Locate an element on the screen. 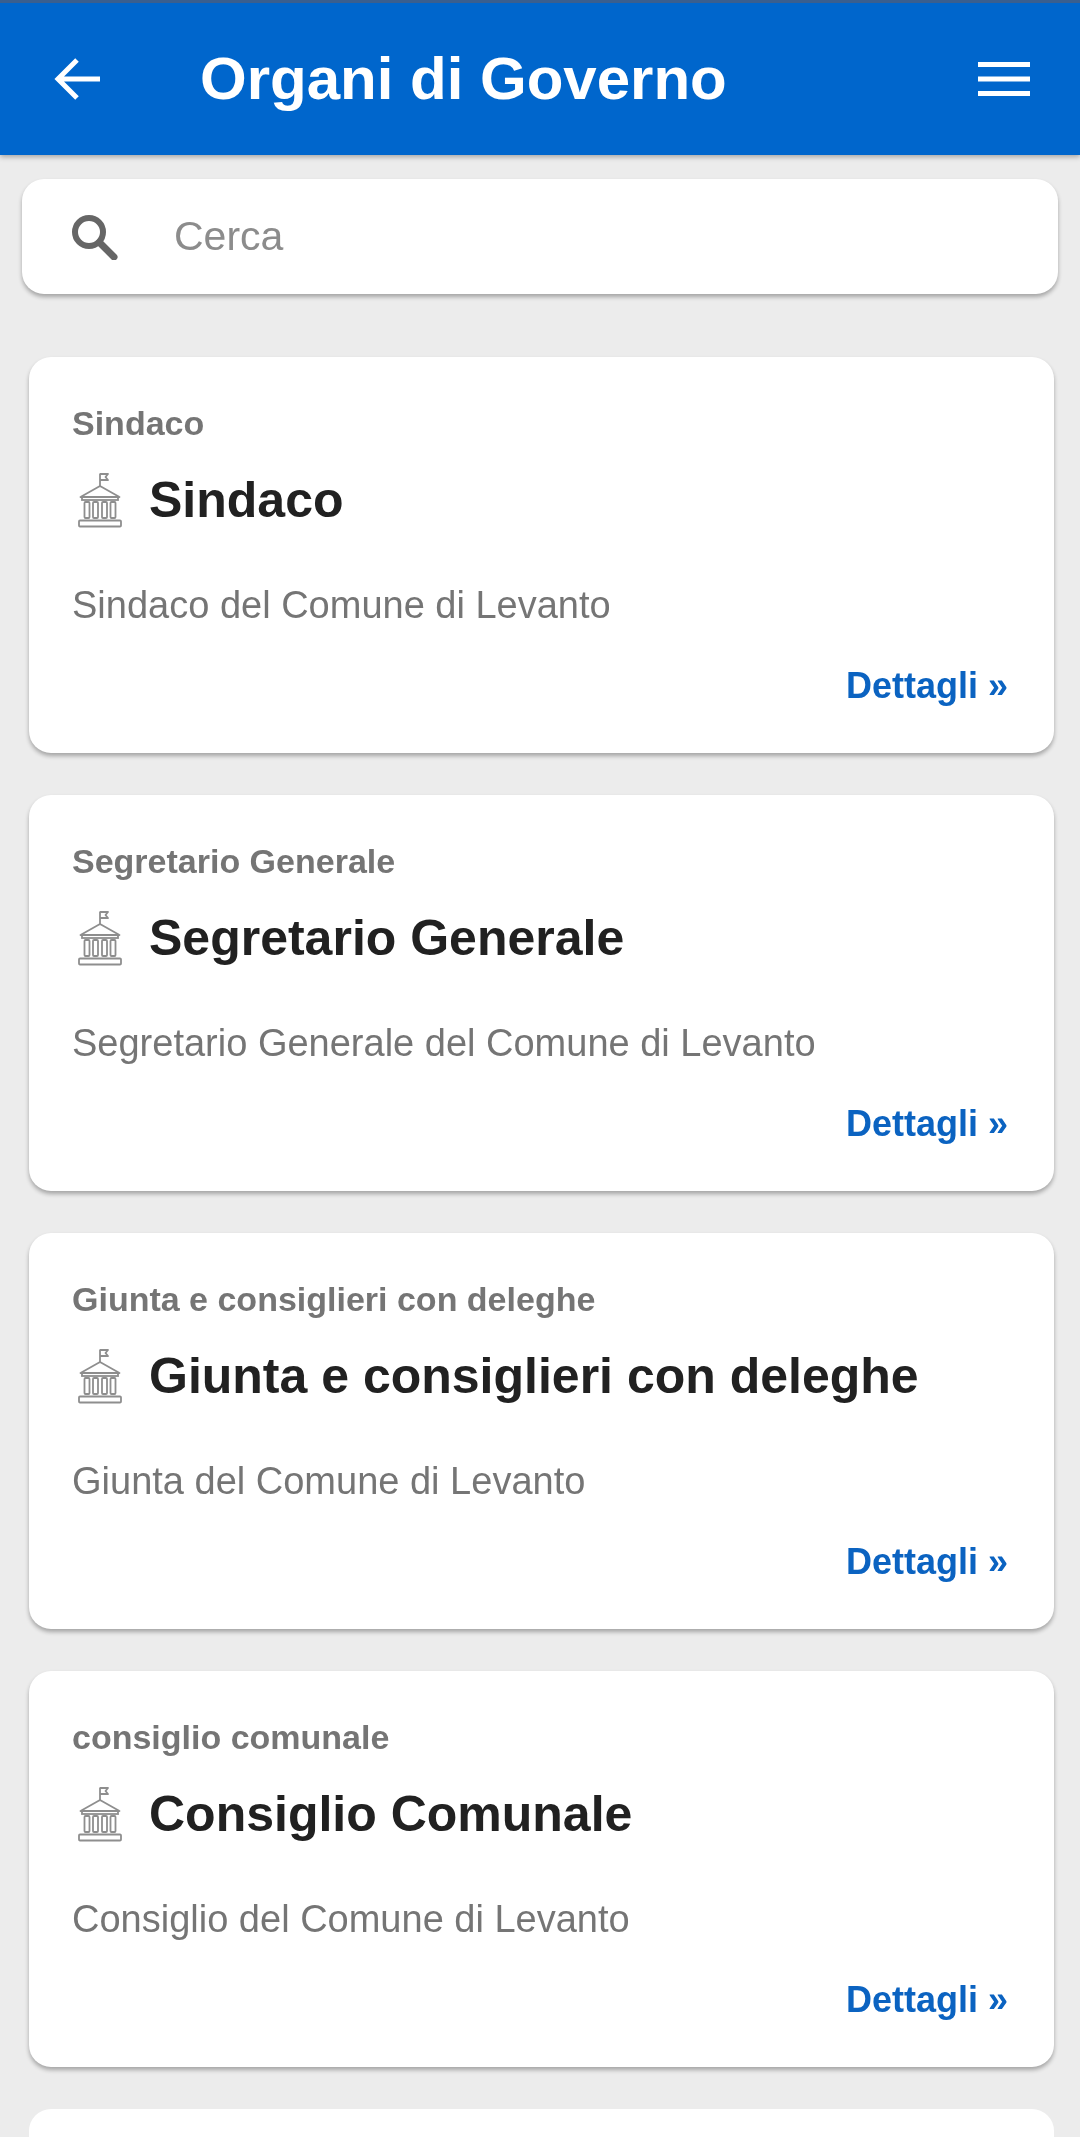 This screenshot has height=2137, width=1080. card-category: Sindaco is located at coordinates (139, 423).